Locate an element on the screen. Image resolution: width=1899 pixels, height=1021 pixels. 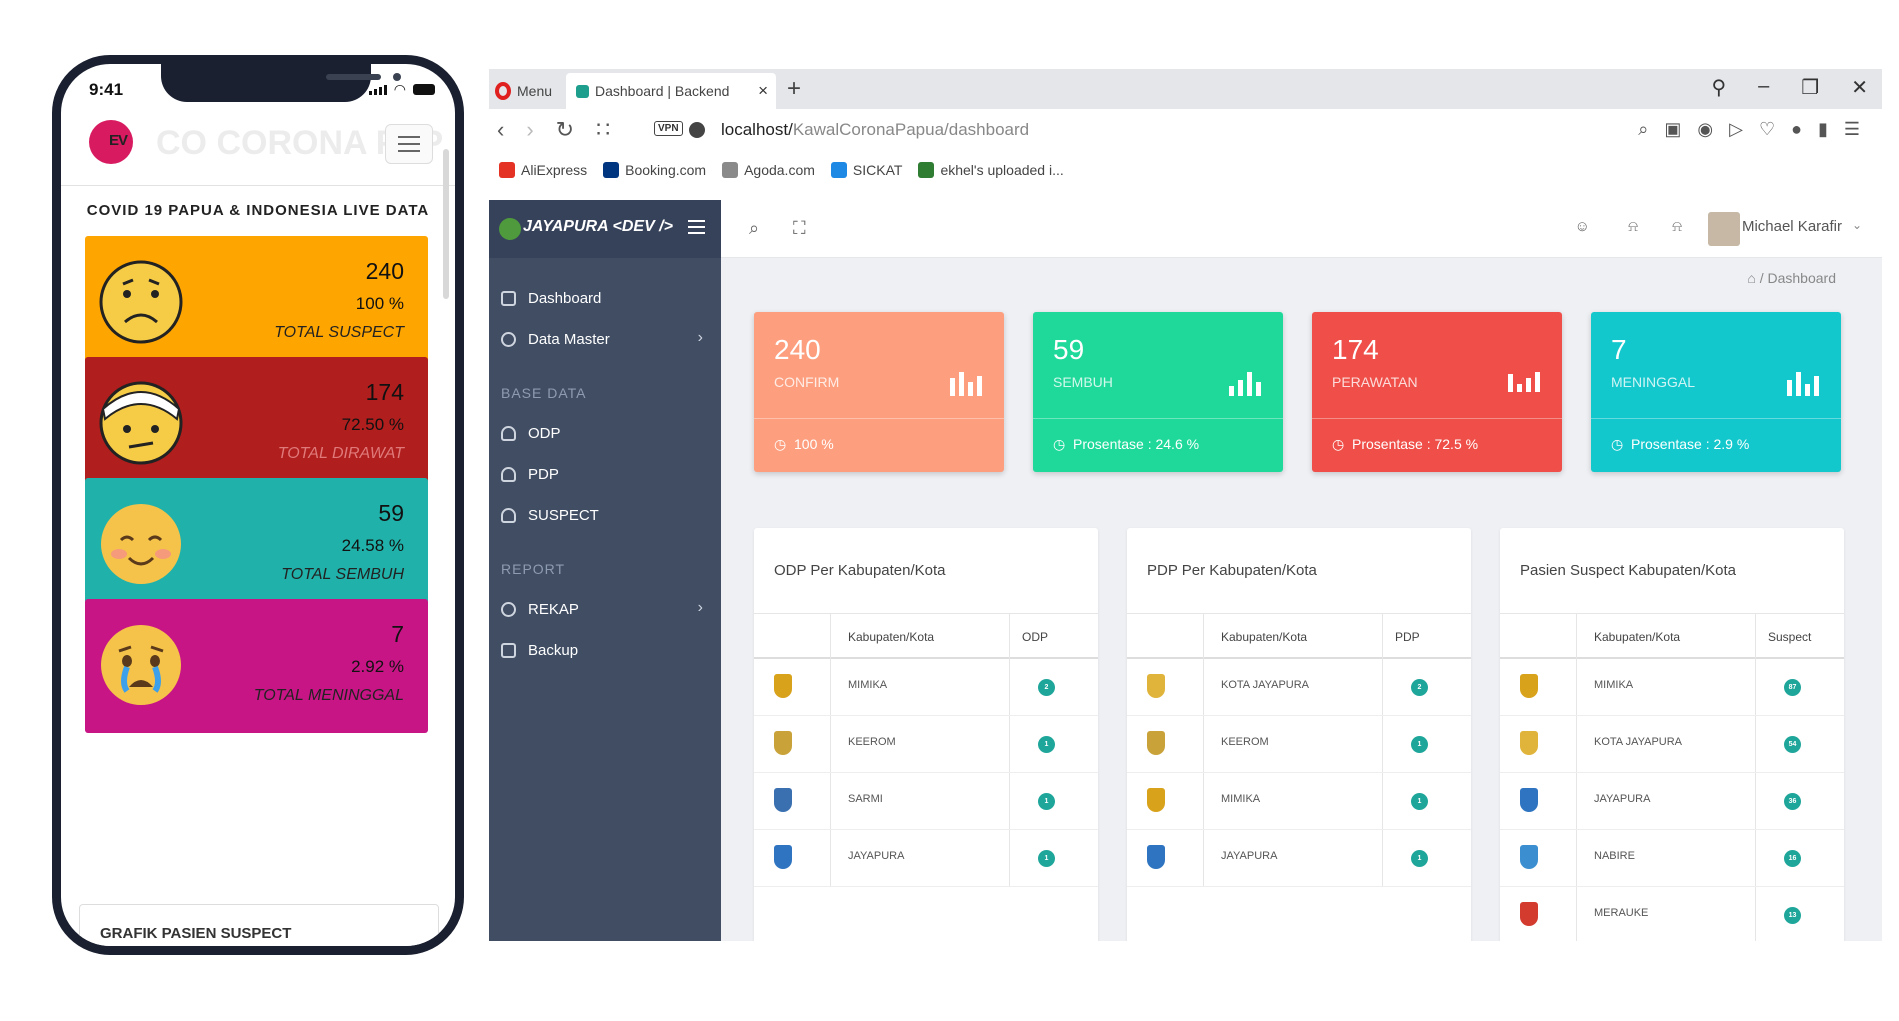
bookmark-item: Agoda.com is located at coordinates (768, 170).